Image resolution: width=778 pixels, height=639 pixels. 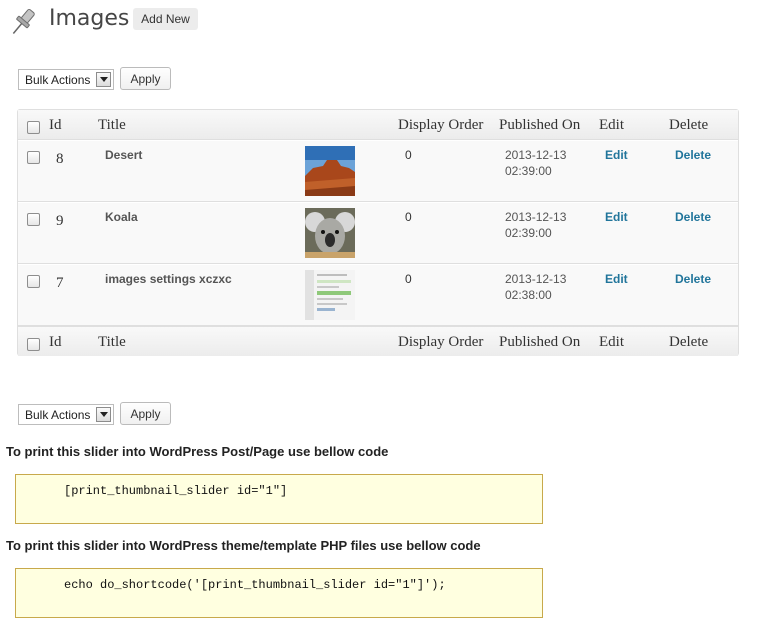 I want to click on page-title: Images, so click(x=89, y=18).